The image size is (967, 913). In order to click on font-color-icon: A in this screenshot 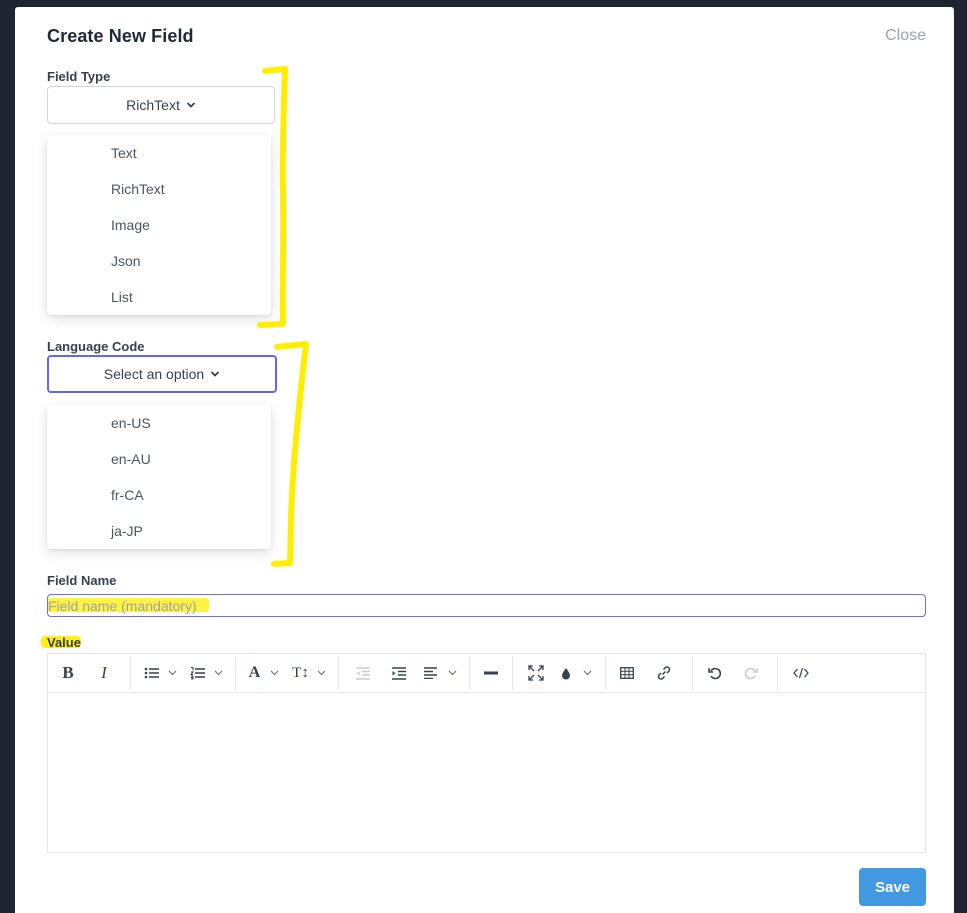, I will do `click(264, 673)`.